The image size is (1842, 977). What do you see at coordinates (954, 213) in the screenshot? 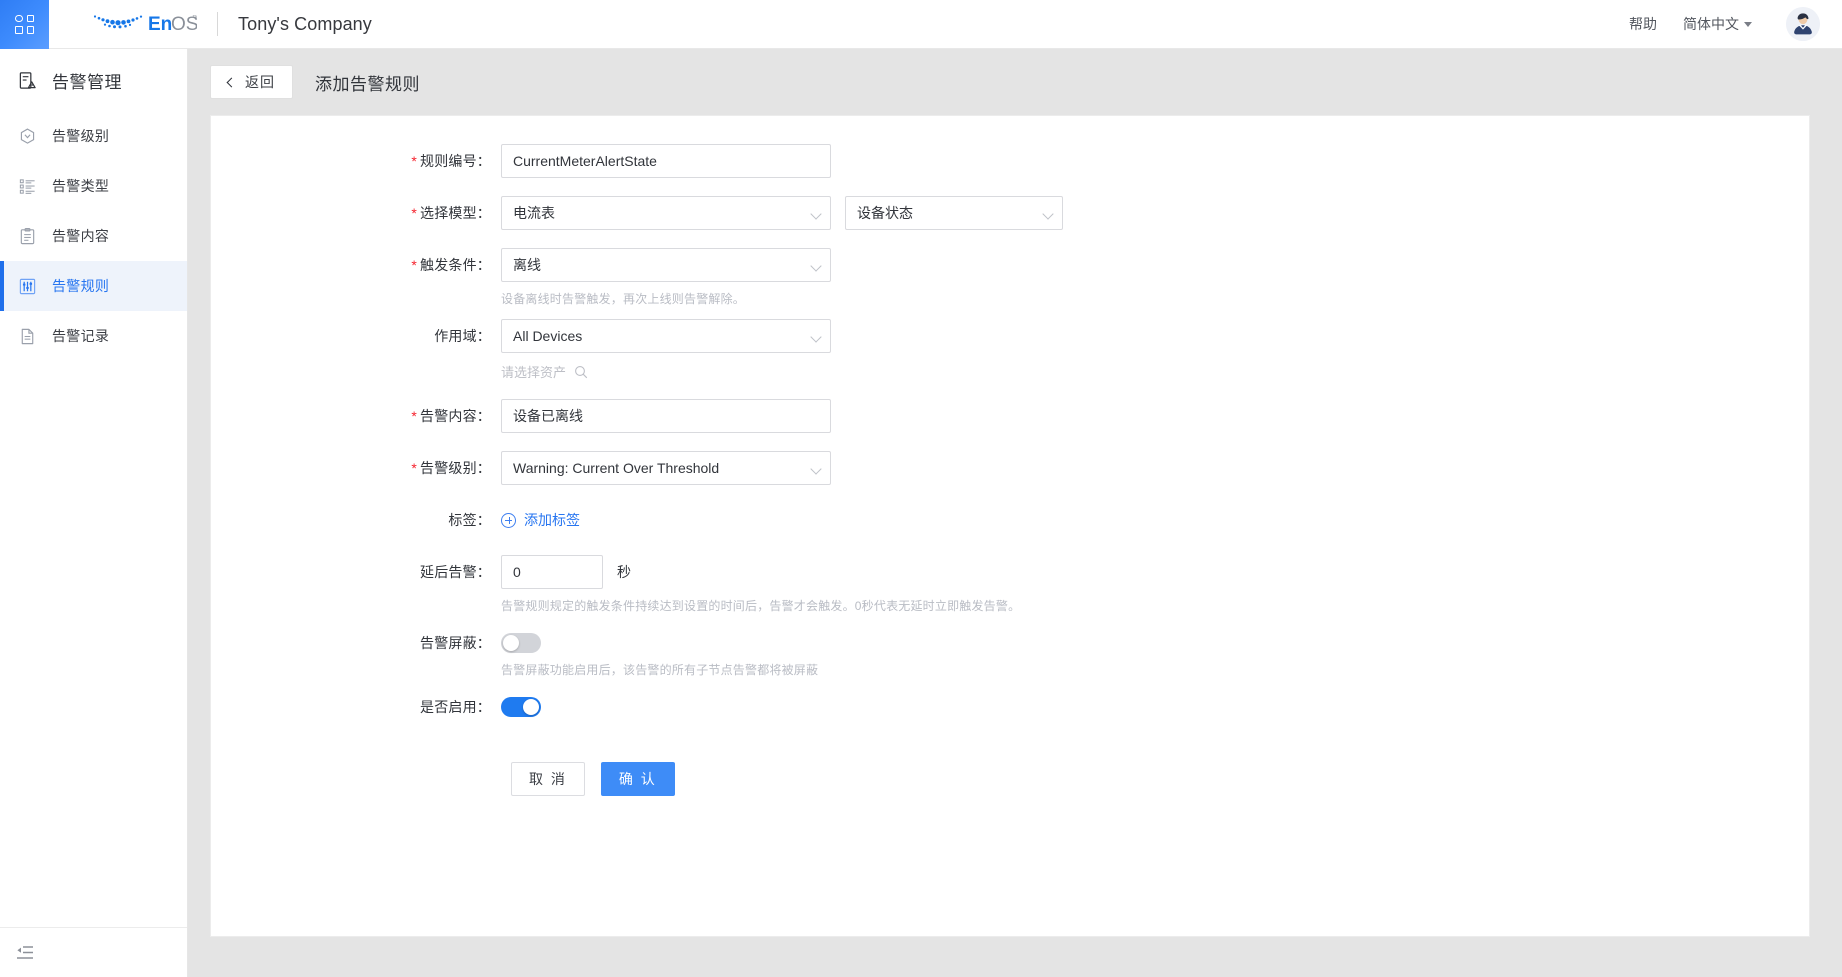
I see `model-attribute-select: 设备状态` at bounding box center [954, 213].